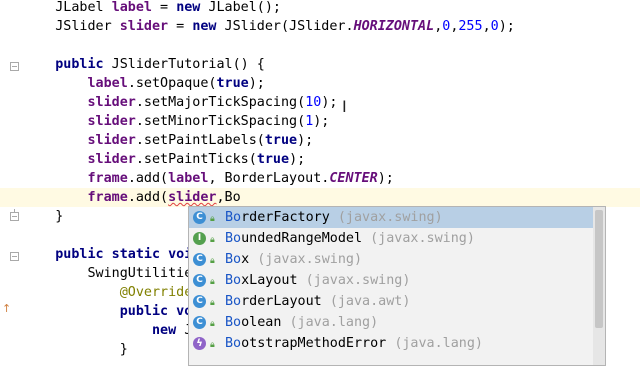  What do you see at coordinates (334, 217) in the screenshot?
I see `completion-item-name: BorderFactory (javax.swing)` at bounding box center [334, 217].